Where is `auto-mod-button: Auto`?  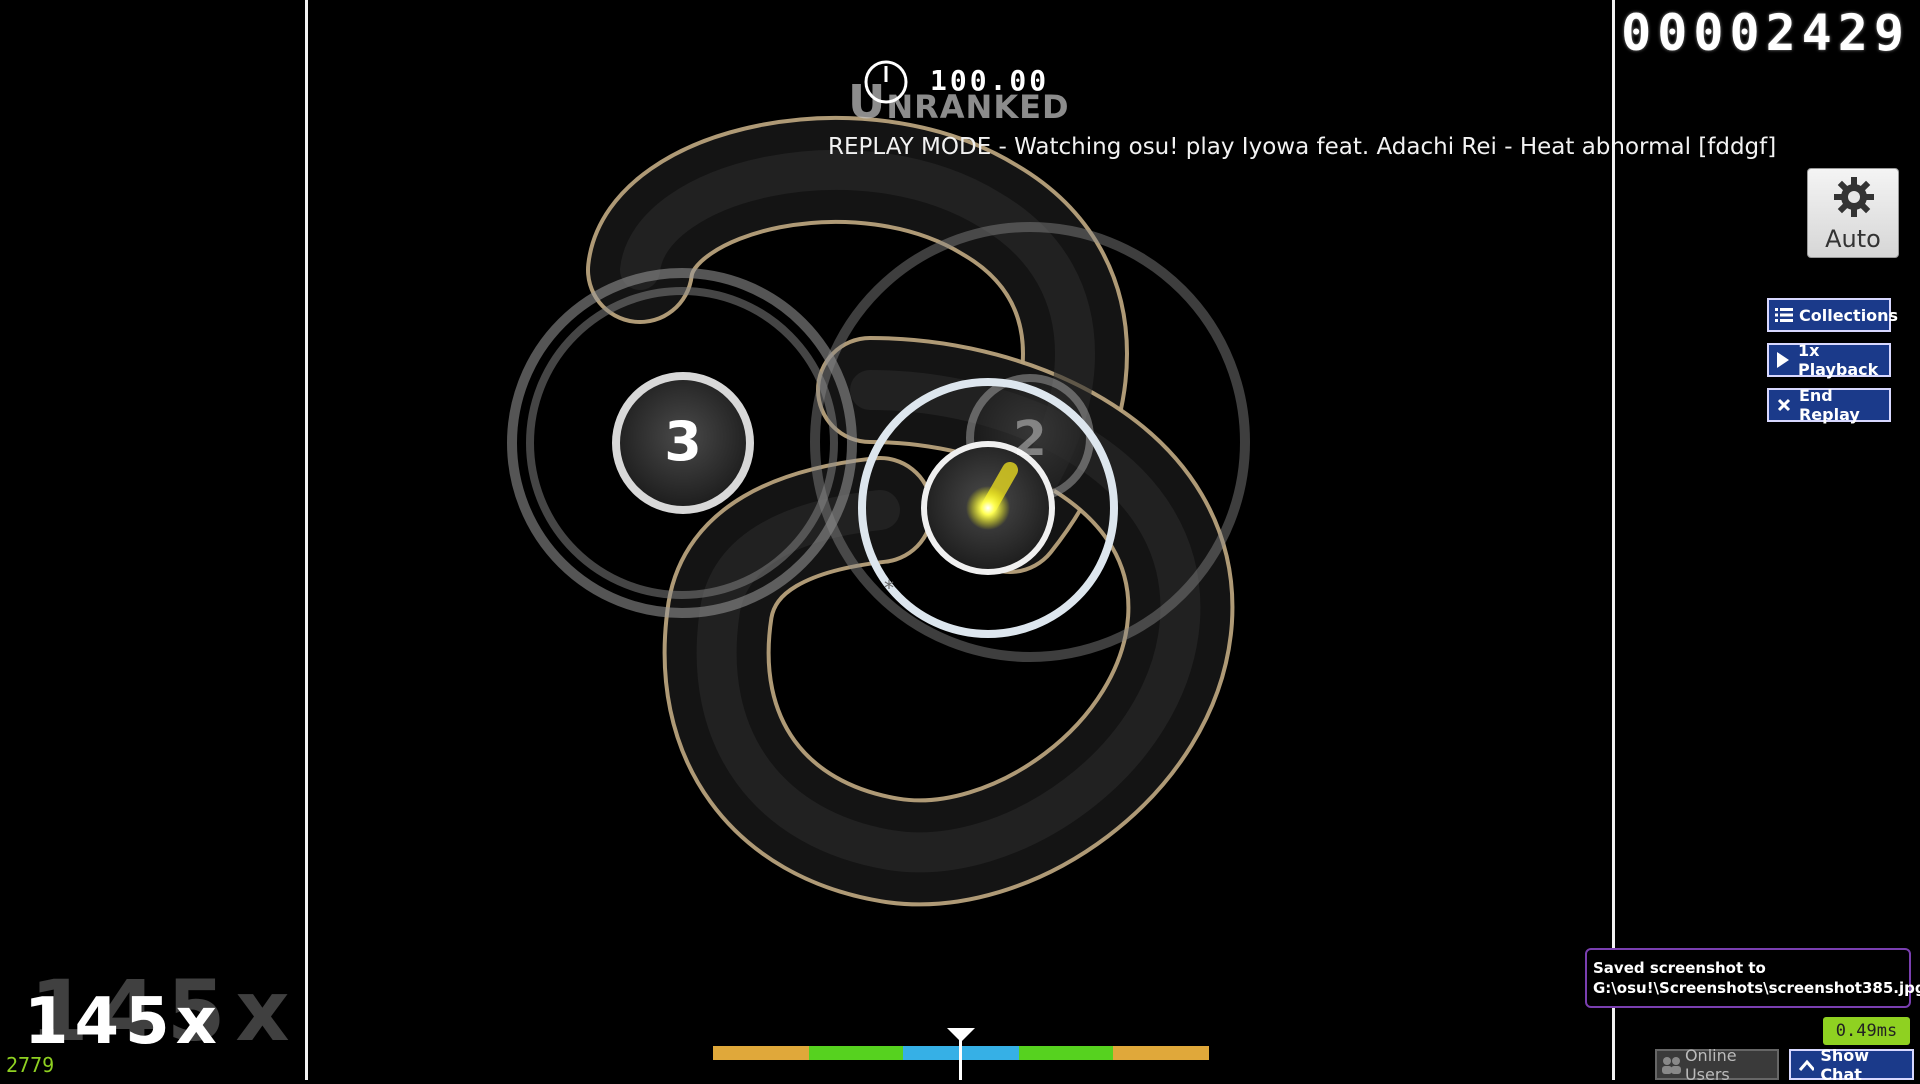 auto-mod-button: Auto is located at coordinates (1853, 213).